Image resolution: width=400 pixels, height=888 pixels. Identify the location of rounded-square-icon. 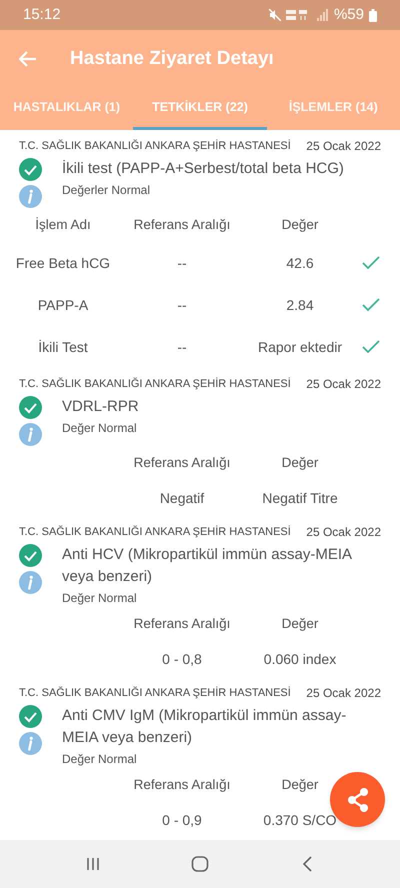
(199, 864).